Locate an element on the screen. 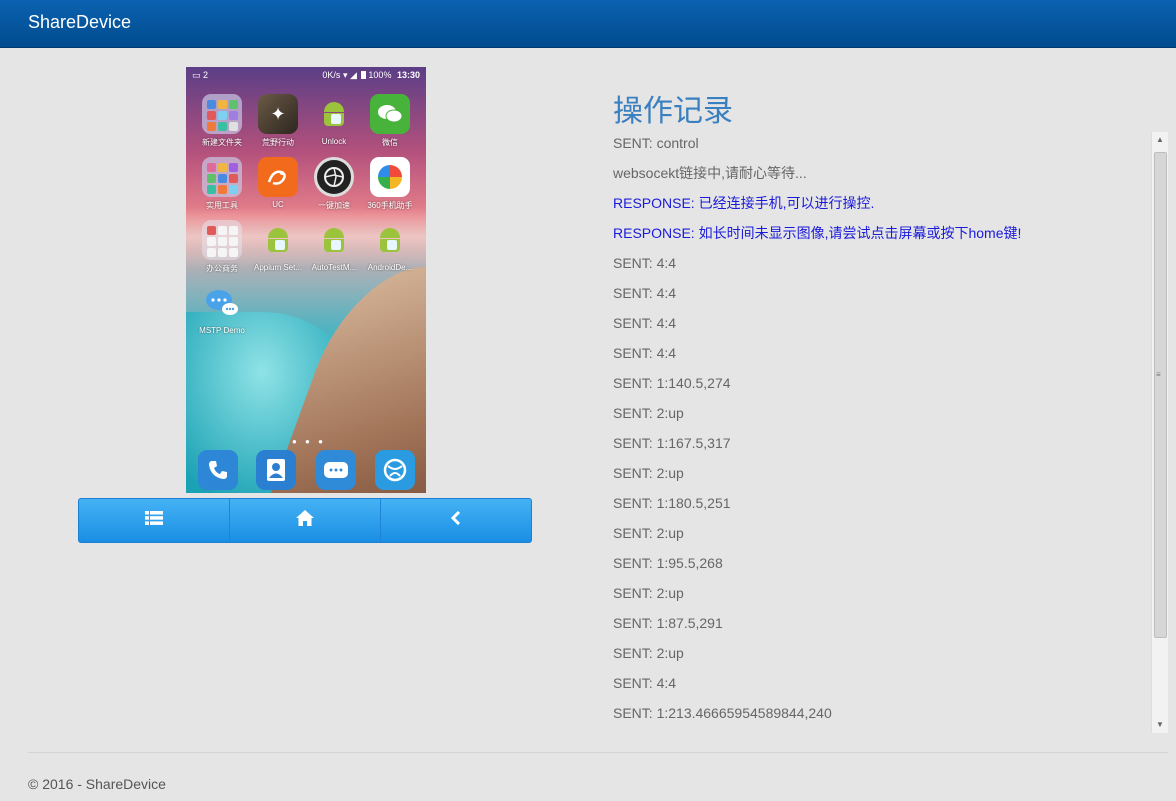  log-entry: RESPONSE: 已经连接手机,可以进行操控. is located at coordinates (744, 203).